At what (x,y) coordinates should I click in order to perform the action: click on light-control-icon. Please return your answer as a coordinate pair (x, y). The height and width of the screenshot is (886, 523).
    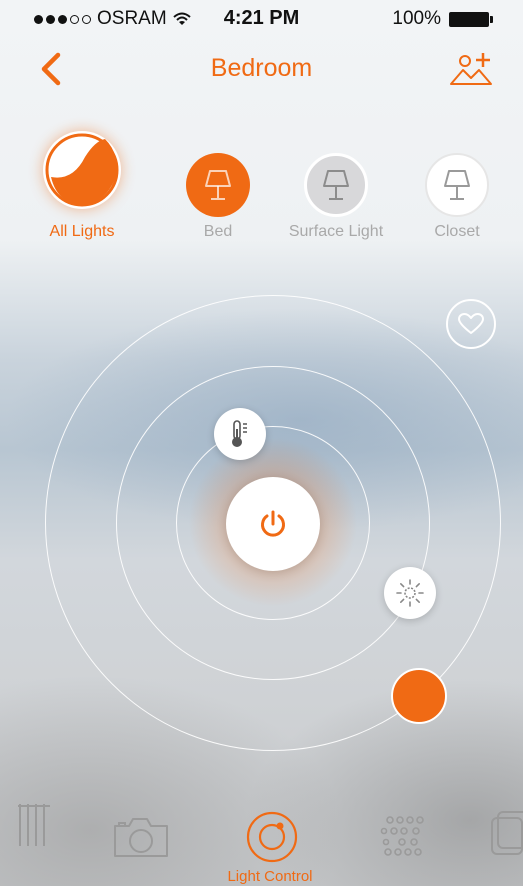
    Looking at the image, I should click on (272, 837).